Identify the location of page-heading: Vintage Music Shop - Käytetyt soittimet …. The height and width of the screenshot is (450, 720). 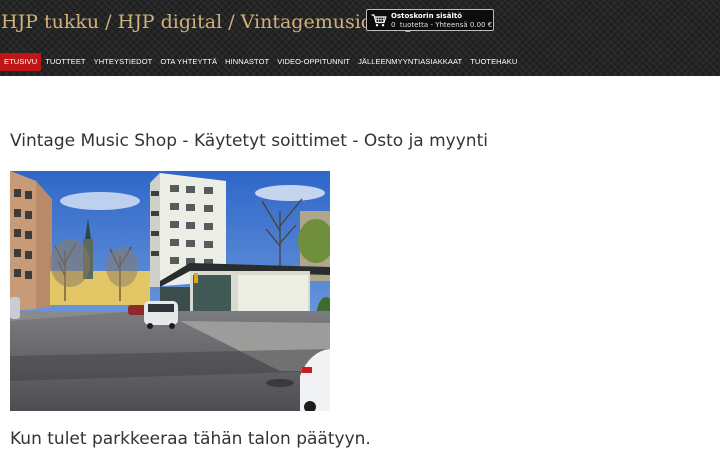
(249, 141).